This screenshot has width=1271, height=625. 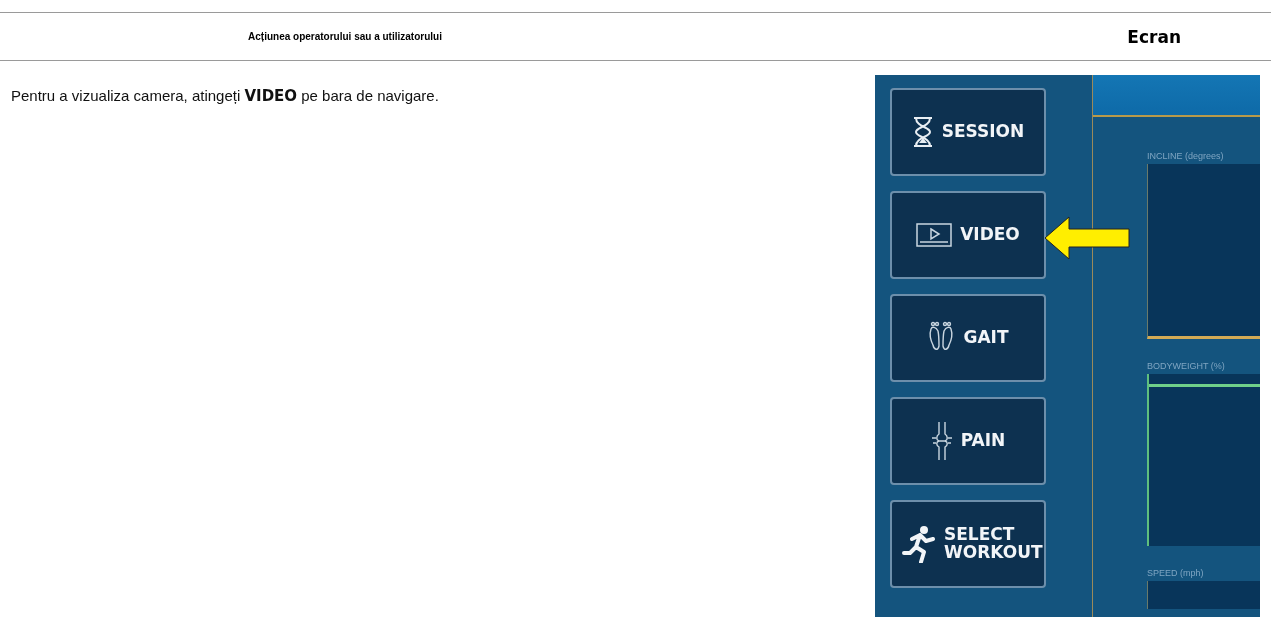 What do you see at coordinates (968, 544) in the screenshot?
I see `nav-button: SELECT WORKOUT` at bounding box center [968, 544].